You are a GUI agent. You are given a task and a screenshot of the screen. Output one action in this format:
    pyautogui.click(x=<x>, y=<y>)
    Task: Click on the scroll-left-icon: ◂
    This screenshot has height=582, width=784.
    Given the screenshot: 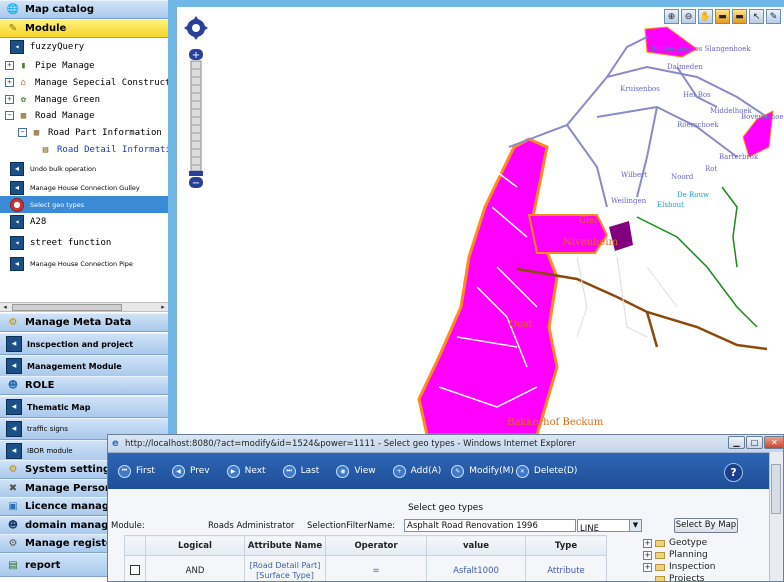 What is the action you would take?
    pyautogui.click(x=5, y=307)
    